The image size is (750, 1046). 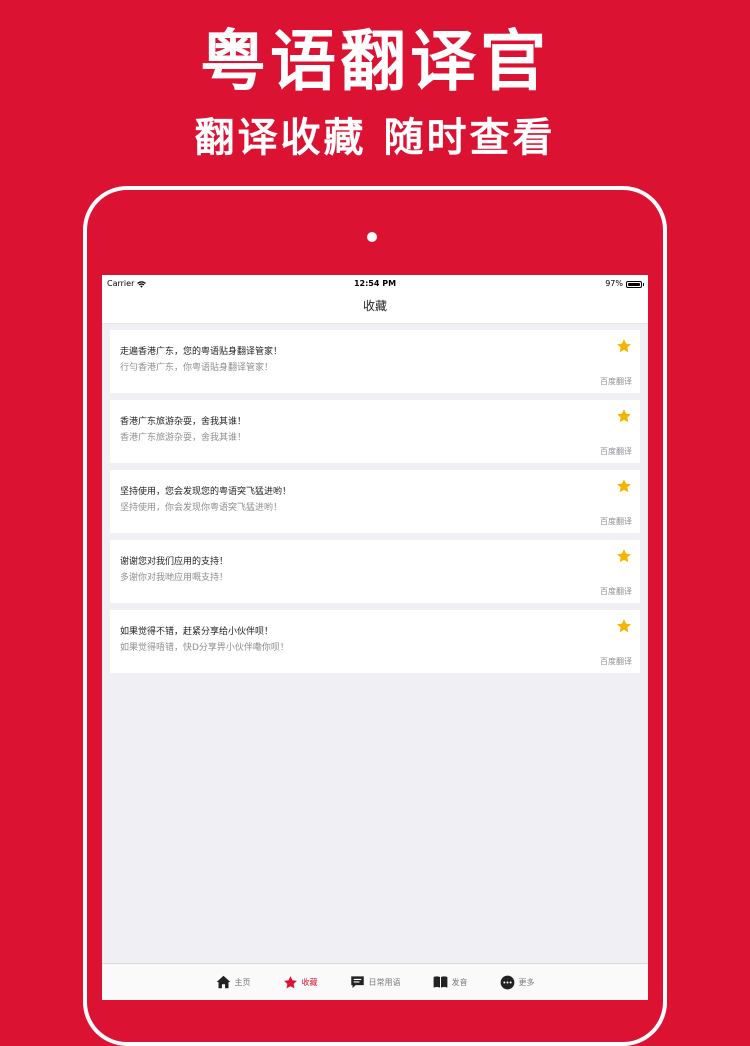 I want to click on tab-book: 发音, so click(x=450, y=982).